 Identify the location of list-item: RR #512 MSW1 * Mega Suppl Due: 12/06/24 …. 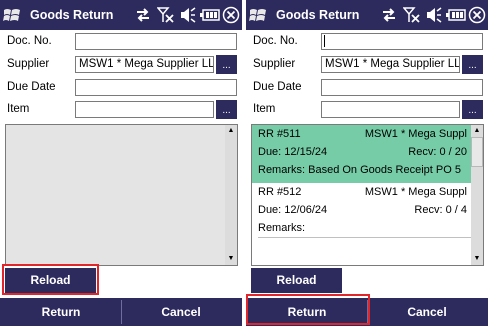
(361, 212).